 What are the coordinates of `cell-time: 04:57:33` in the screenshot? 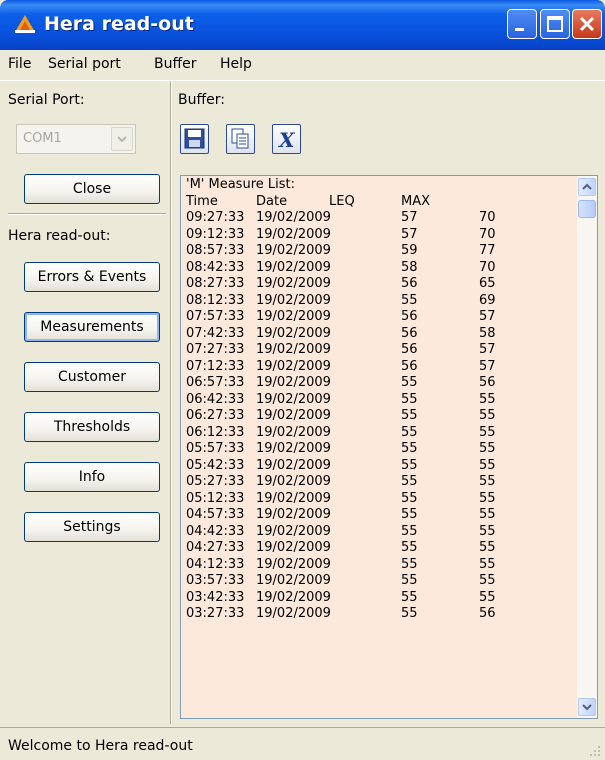 It's located at (215, 514).